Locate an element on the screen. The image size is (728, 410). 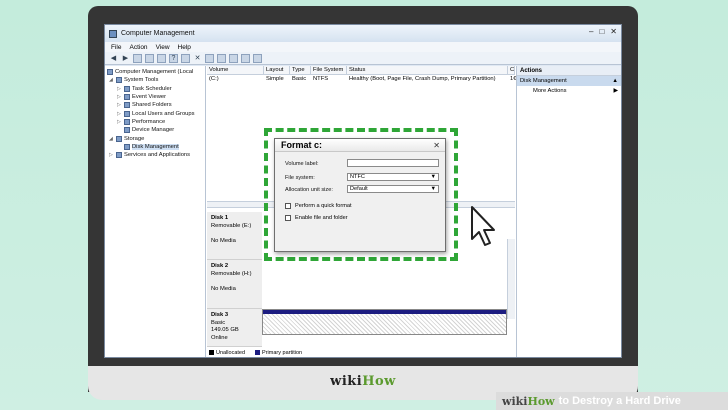
allocation-unit-label: Allocation unit size: is located at coordinates (309, 190).